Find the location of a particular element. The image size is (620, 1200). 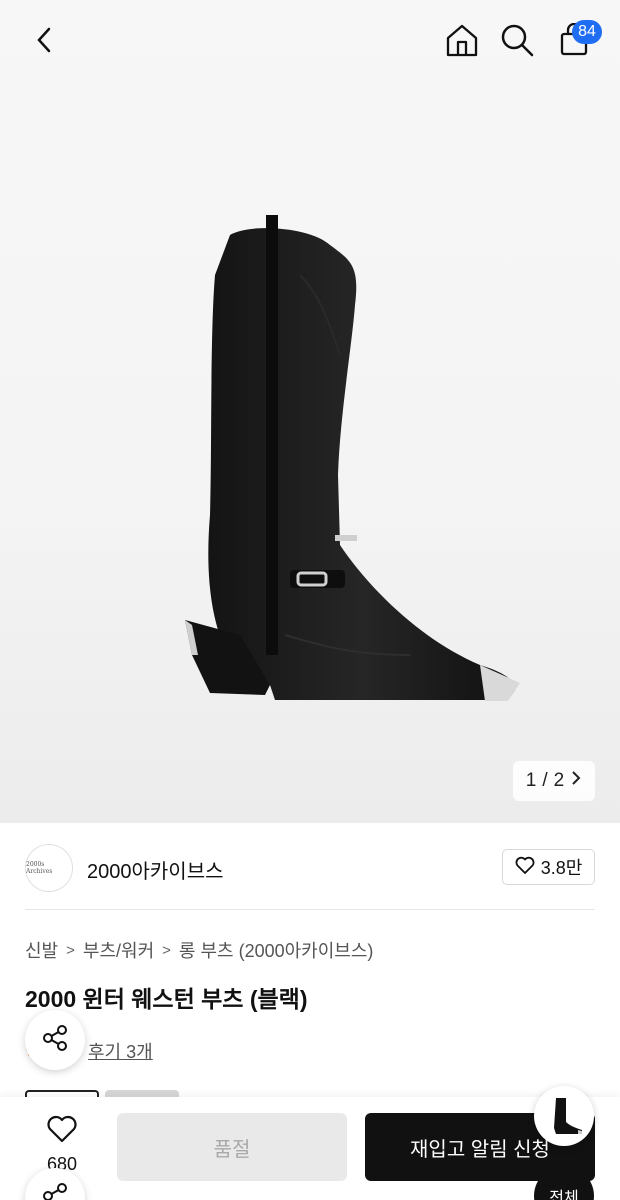

brand-row: 2000s Archives 2000아카이브스 3.8만 is located at coordinates (310, 874).